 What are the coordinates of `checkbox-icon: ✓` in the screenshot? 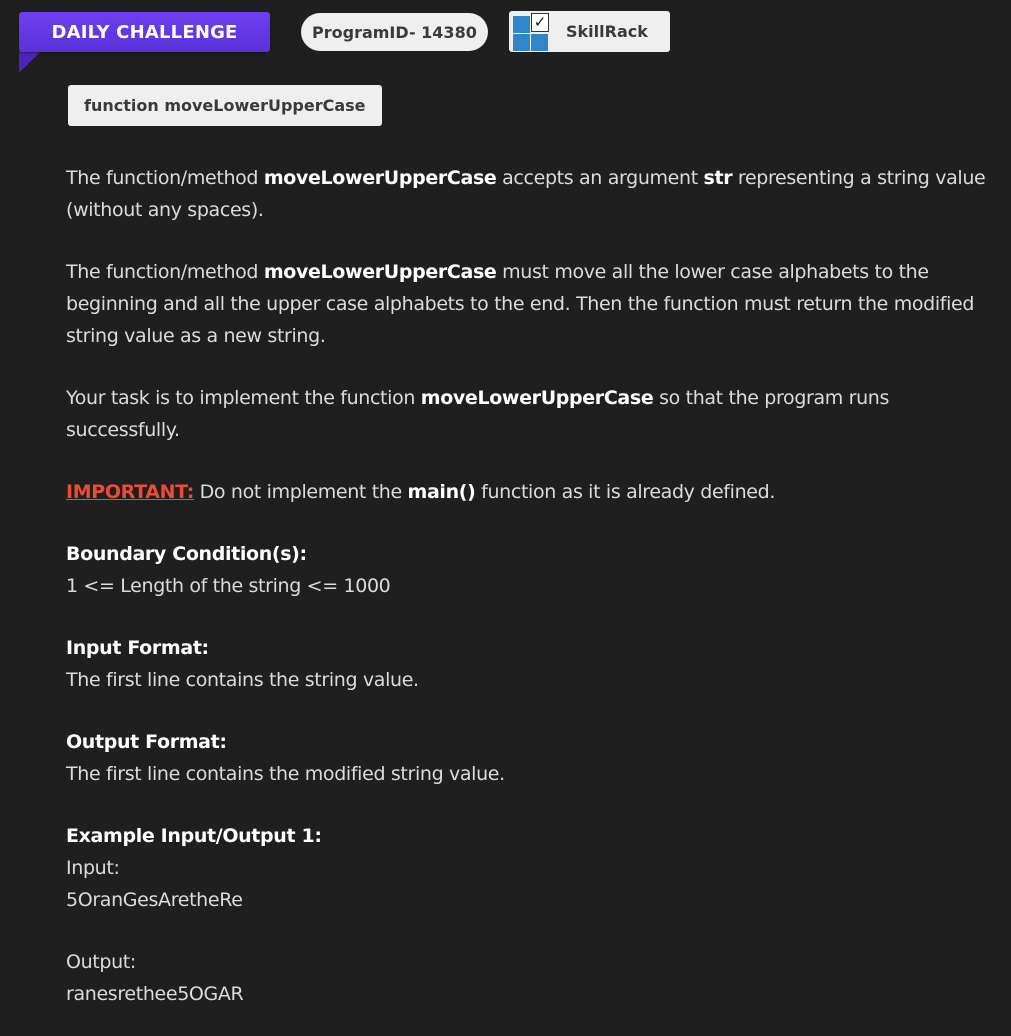 It's located at (540, 22).